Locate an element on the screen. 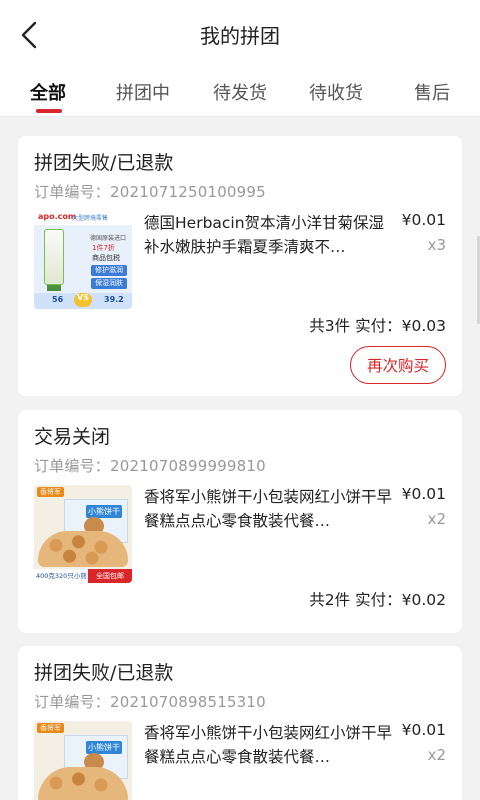  paid-amount: ¥0.03 is located at coordinates (423, 326).